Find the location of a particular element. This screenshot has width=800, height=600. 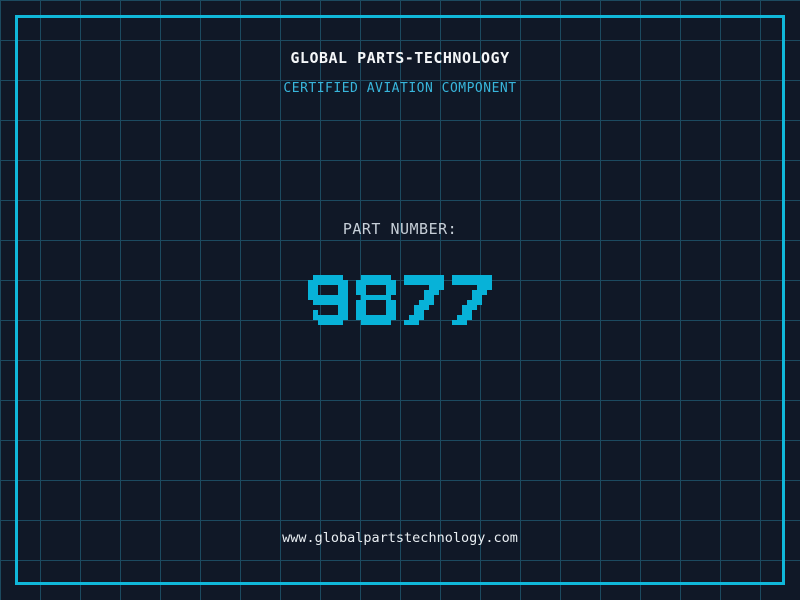

website-url: www.globalpartstechnology.com is located at coordinates (400, 538).